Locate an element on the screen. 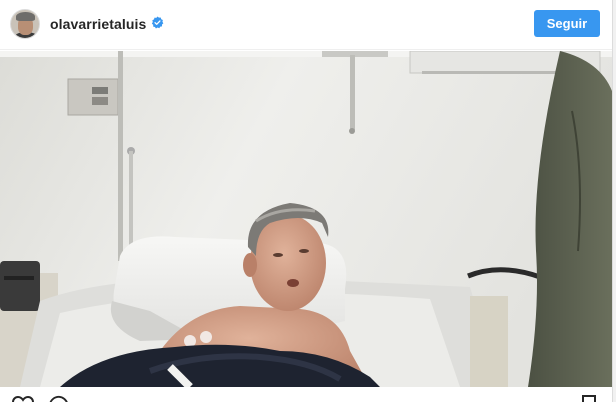 The width and height of the screenshot is (616, 402). post-header: olavarrietaluis Seguir is located at coordinates (306, 25).